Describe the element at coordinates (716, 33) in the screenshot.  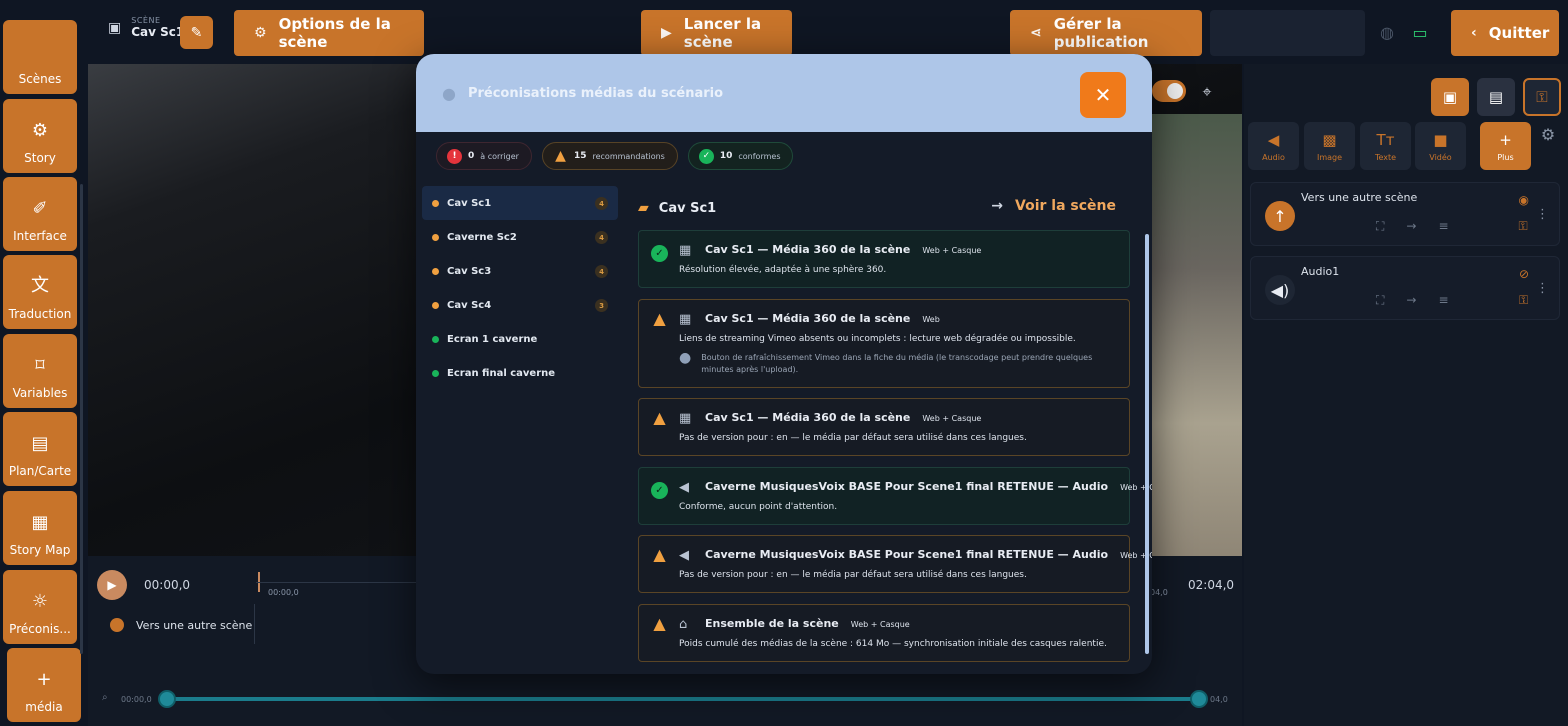
I see `launch-scene-button: ▶ Lancer la scène` at that location.